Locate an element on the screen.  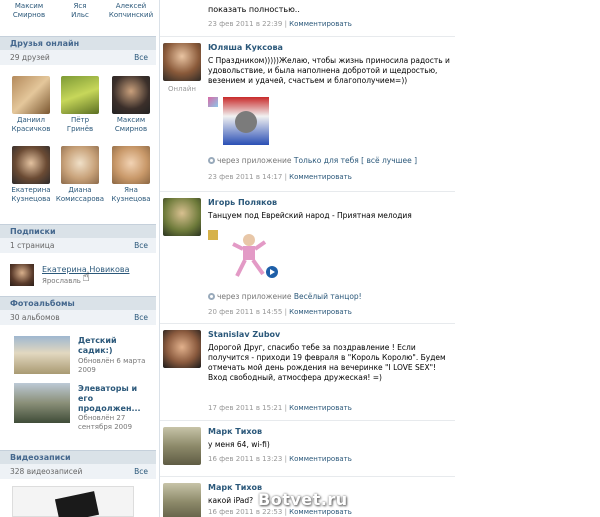
post-meta: 16 фев 2011 в 22:53 | Комментировать is located at coordinates (280, 512).